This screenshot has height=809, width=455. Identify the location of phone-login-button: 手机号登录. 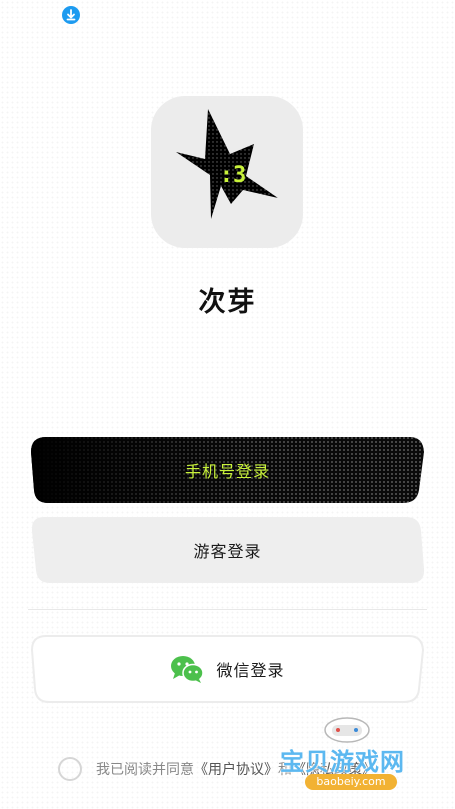
(227, 470).